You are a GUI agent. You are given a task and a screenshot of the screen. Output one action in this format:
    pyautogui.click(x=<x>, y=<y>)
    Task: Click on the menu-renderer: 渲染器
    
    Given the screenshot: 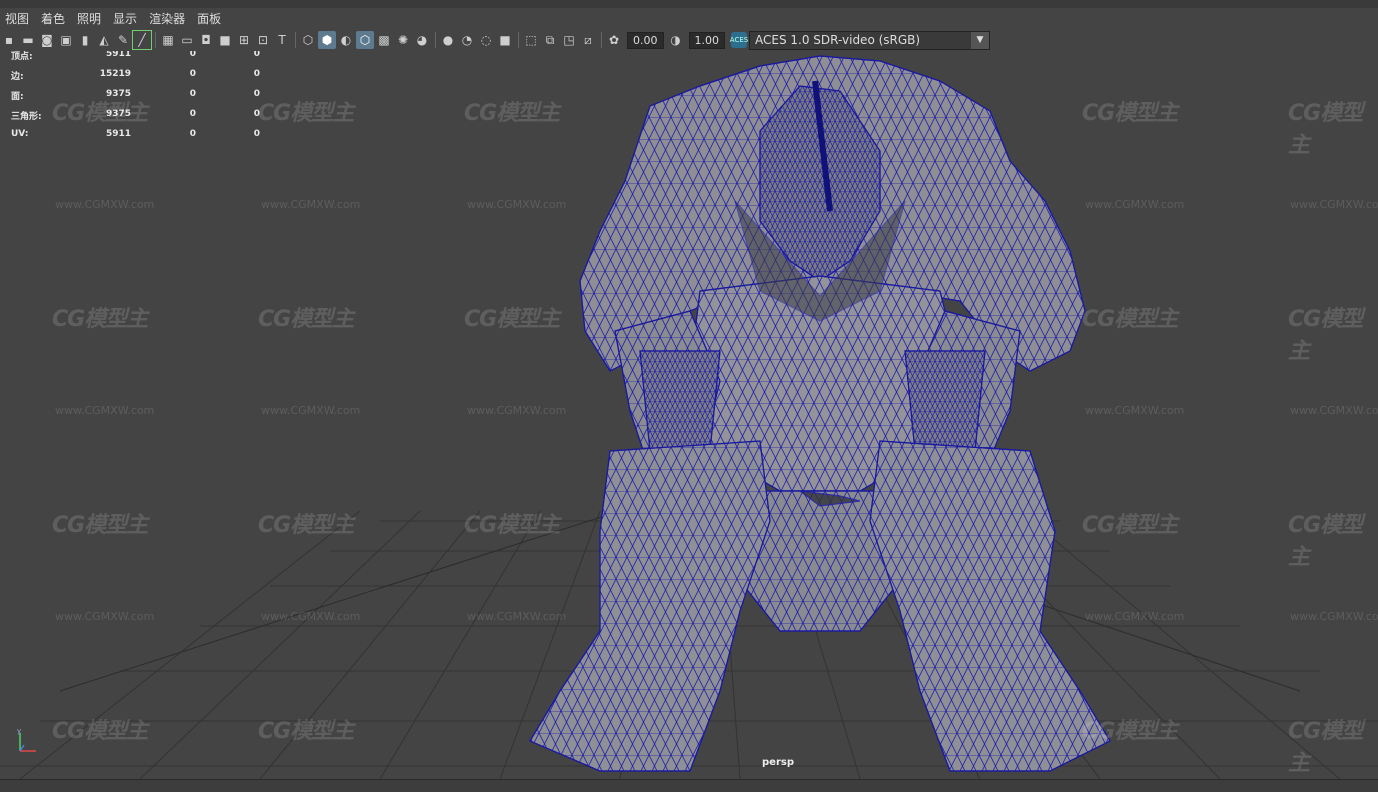 What is the action you would take?
    pyautogui.click(x=168, y=18)
    